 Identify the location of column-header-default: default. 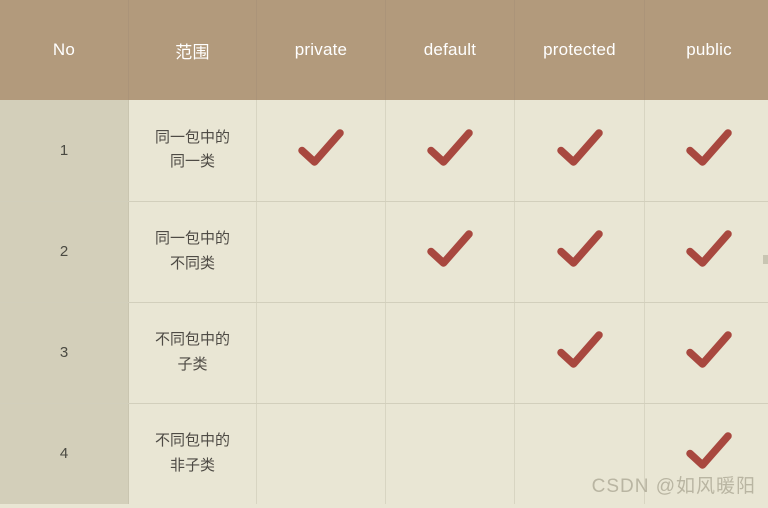
(450, 50).